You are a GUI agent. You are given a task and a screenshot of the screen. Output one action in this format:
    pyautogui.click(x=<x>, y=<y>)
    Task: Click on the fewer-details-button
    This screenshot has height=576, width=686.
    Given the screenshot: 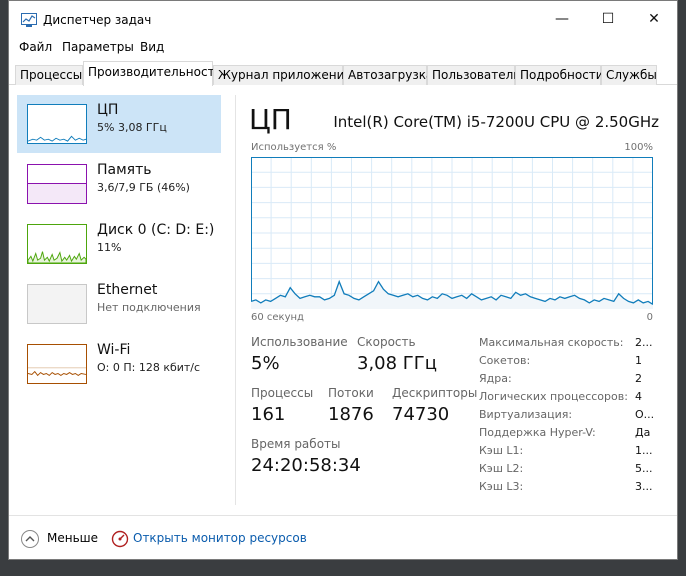 What is the action you would take?
    pyautogui.click(x=30, y=539)
    